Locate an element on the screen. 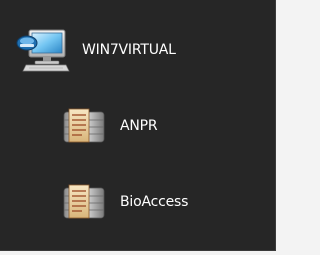 The height and width of the screenshot is (255, 320). tree-node-bioaccess: BioAccess is located at coordinates (123, 202).